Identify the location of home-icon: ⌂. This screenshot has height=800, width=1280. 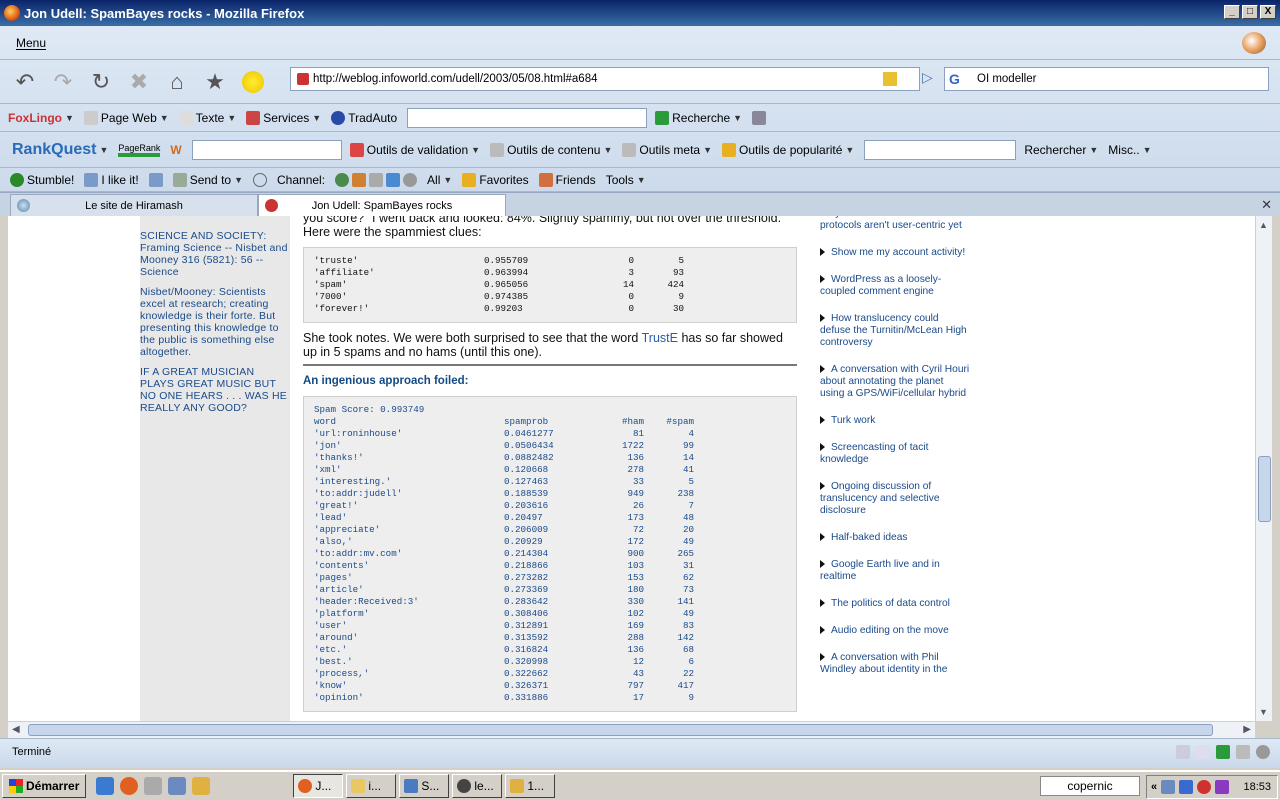
(177, 82).